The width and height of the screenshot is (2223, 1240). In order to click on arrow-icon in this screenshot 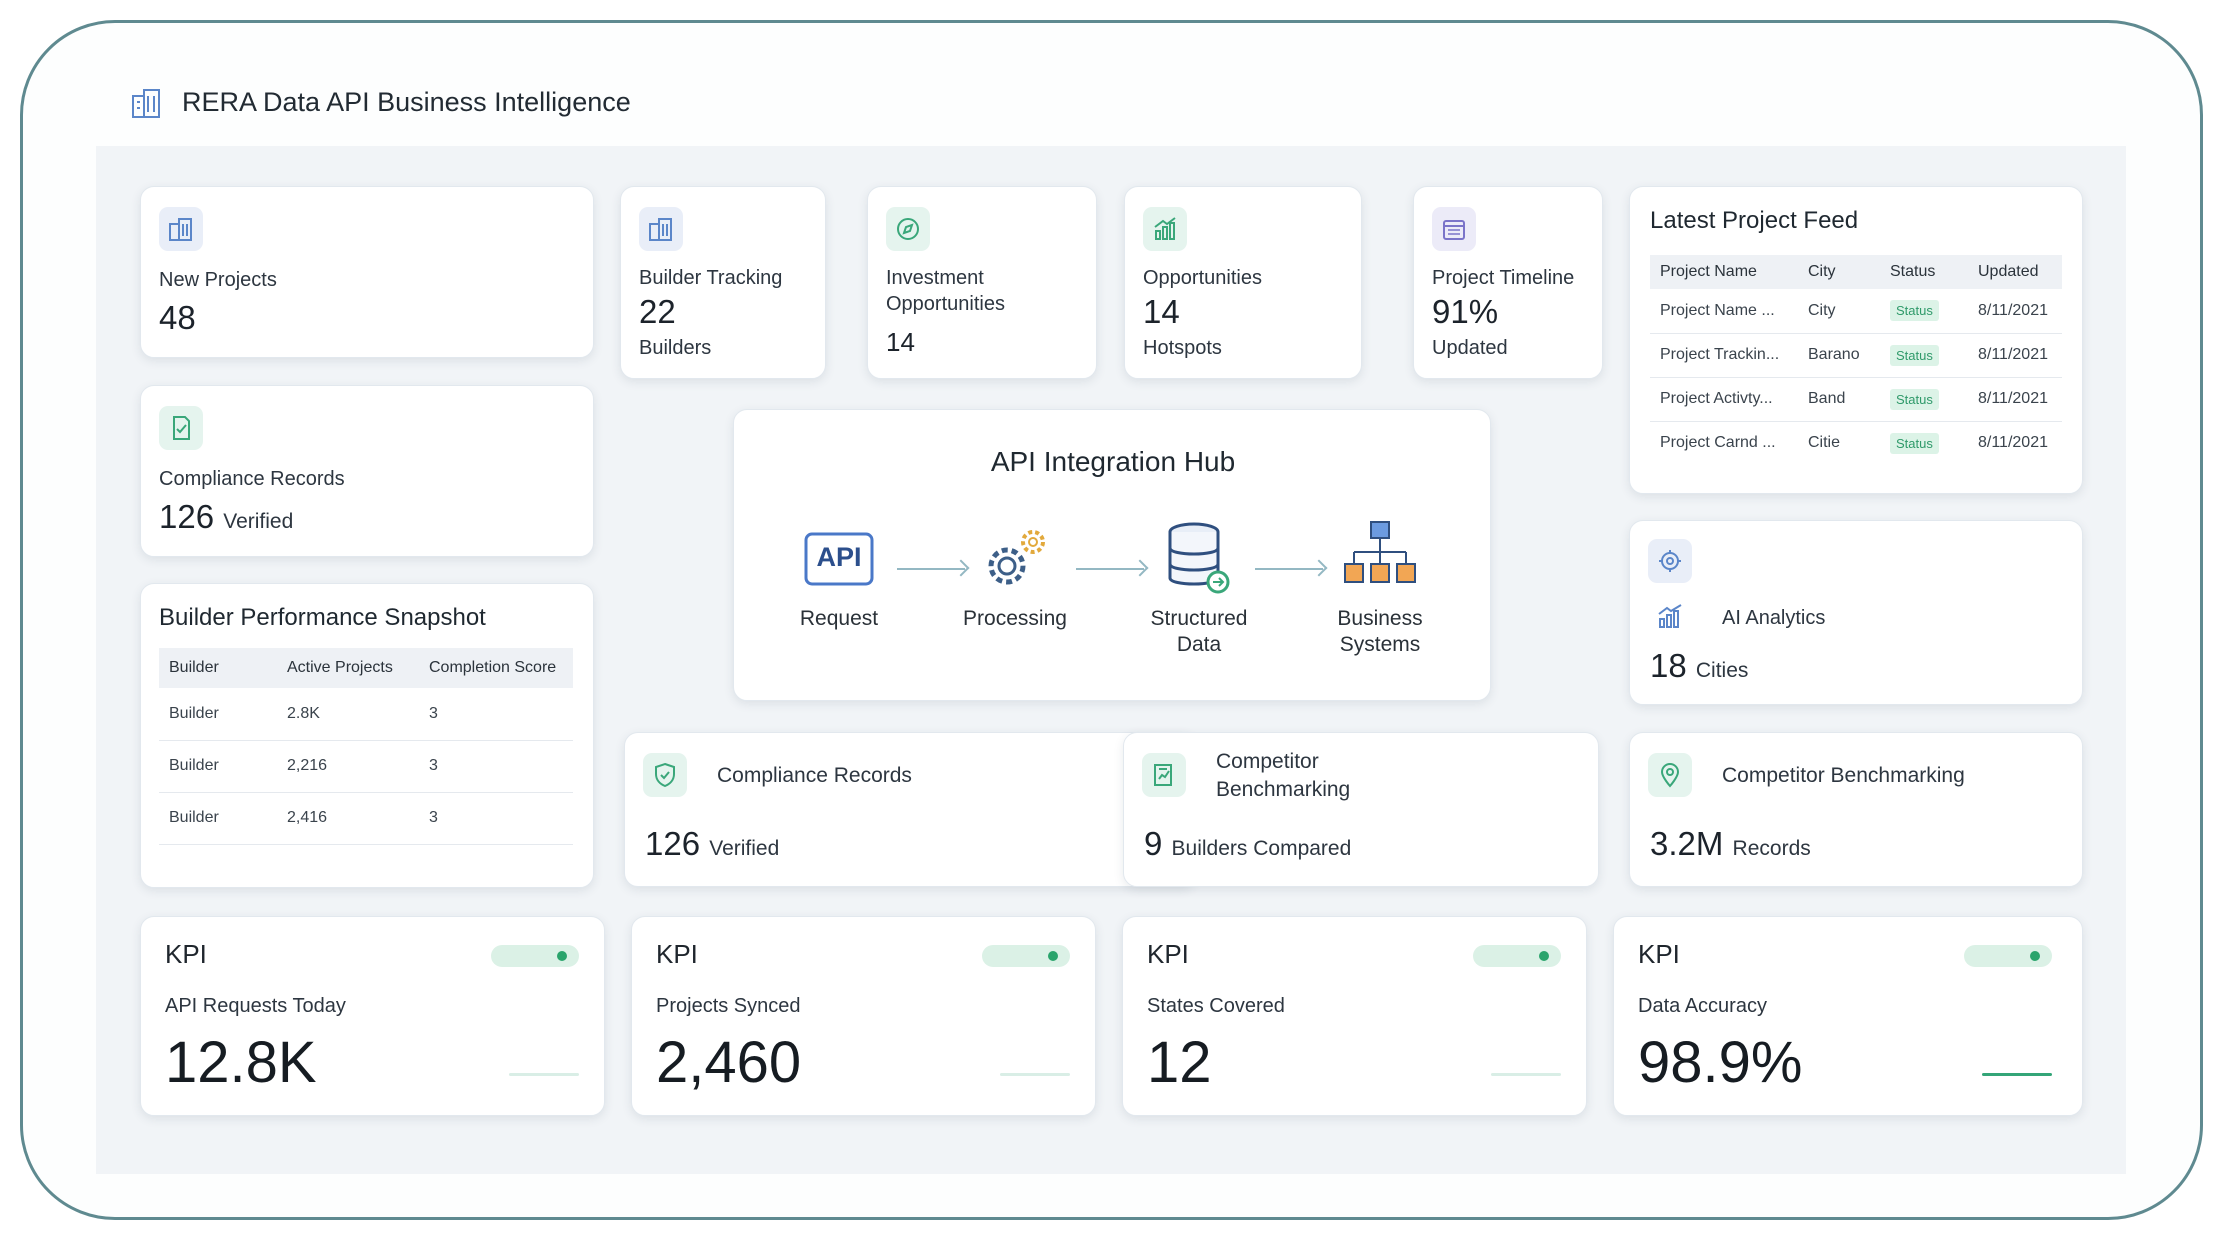, I will do `click(931, 569)`.